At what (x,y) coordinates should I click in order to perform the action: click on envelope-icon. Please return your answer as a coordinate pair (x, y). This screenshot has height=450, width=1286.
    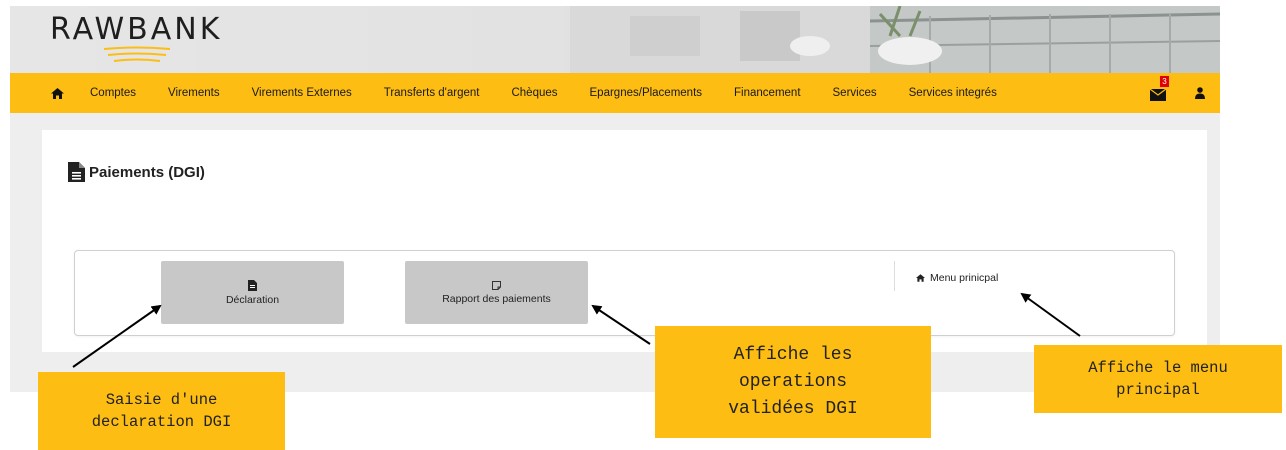
    Looking at the image, I should click on (1158, 95).